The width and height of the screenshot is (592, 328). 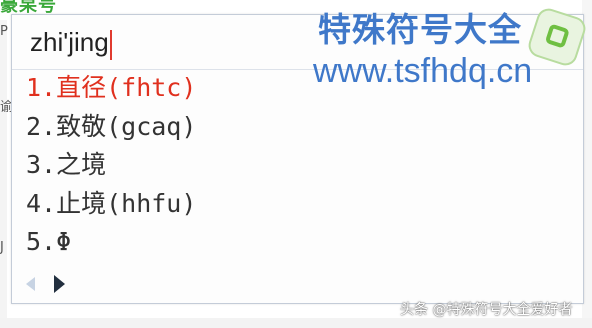 I want to click on prev-page-icon, so click(x=30, y=283).